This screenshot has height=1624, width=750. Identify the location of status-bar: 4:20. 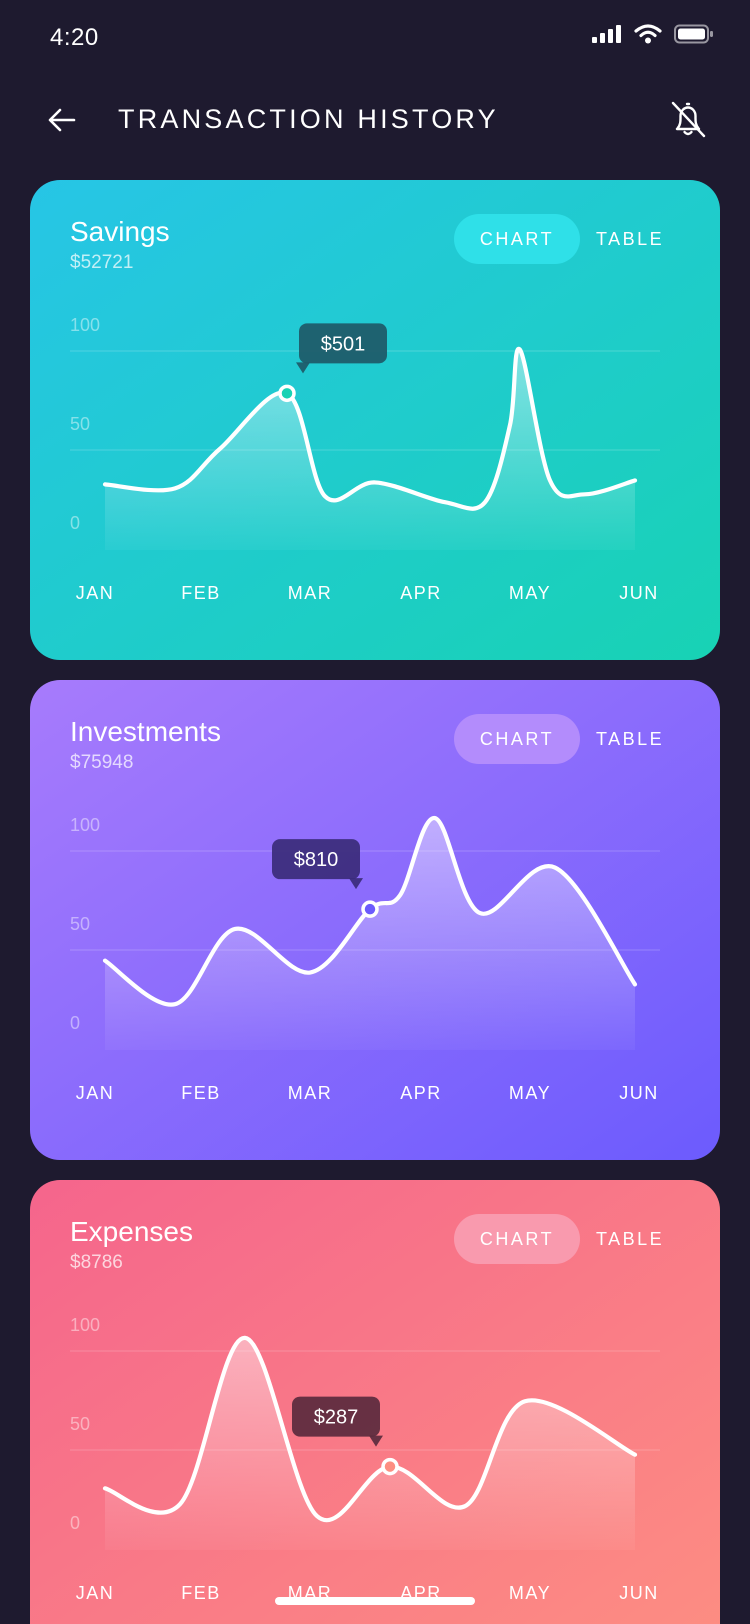
(375, 40).